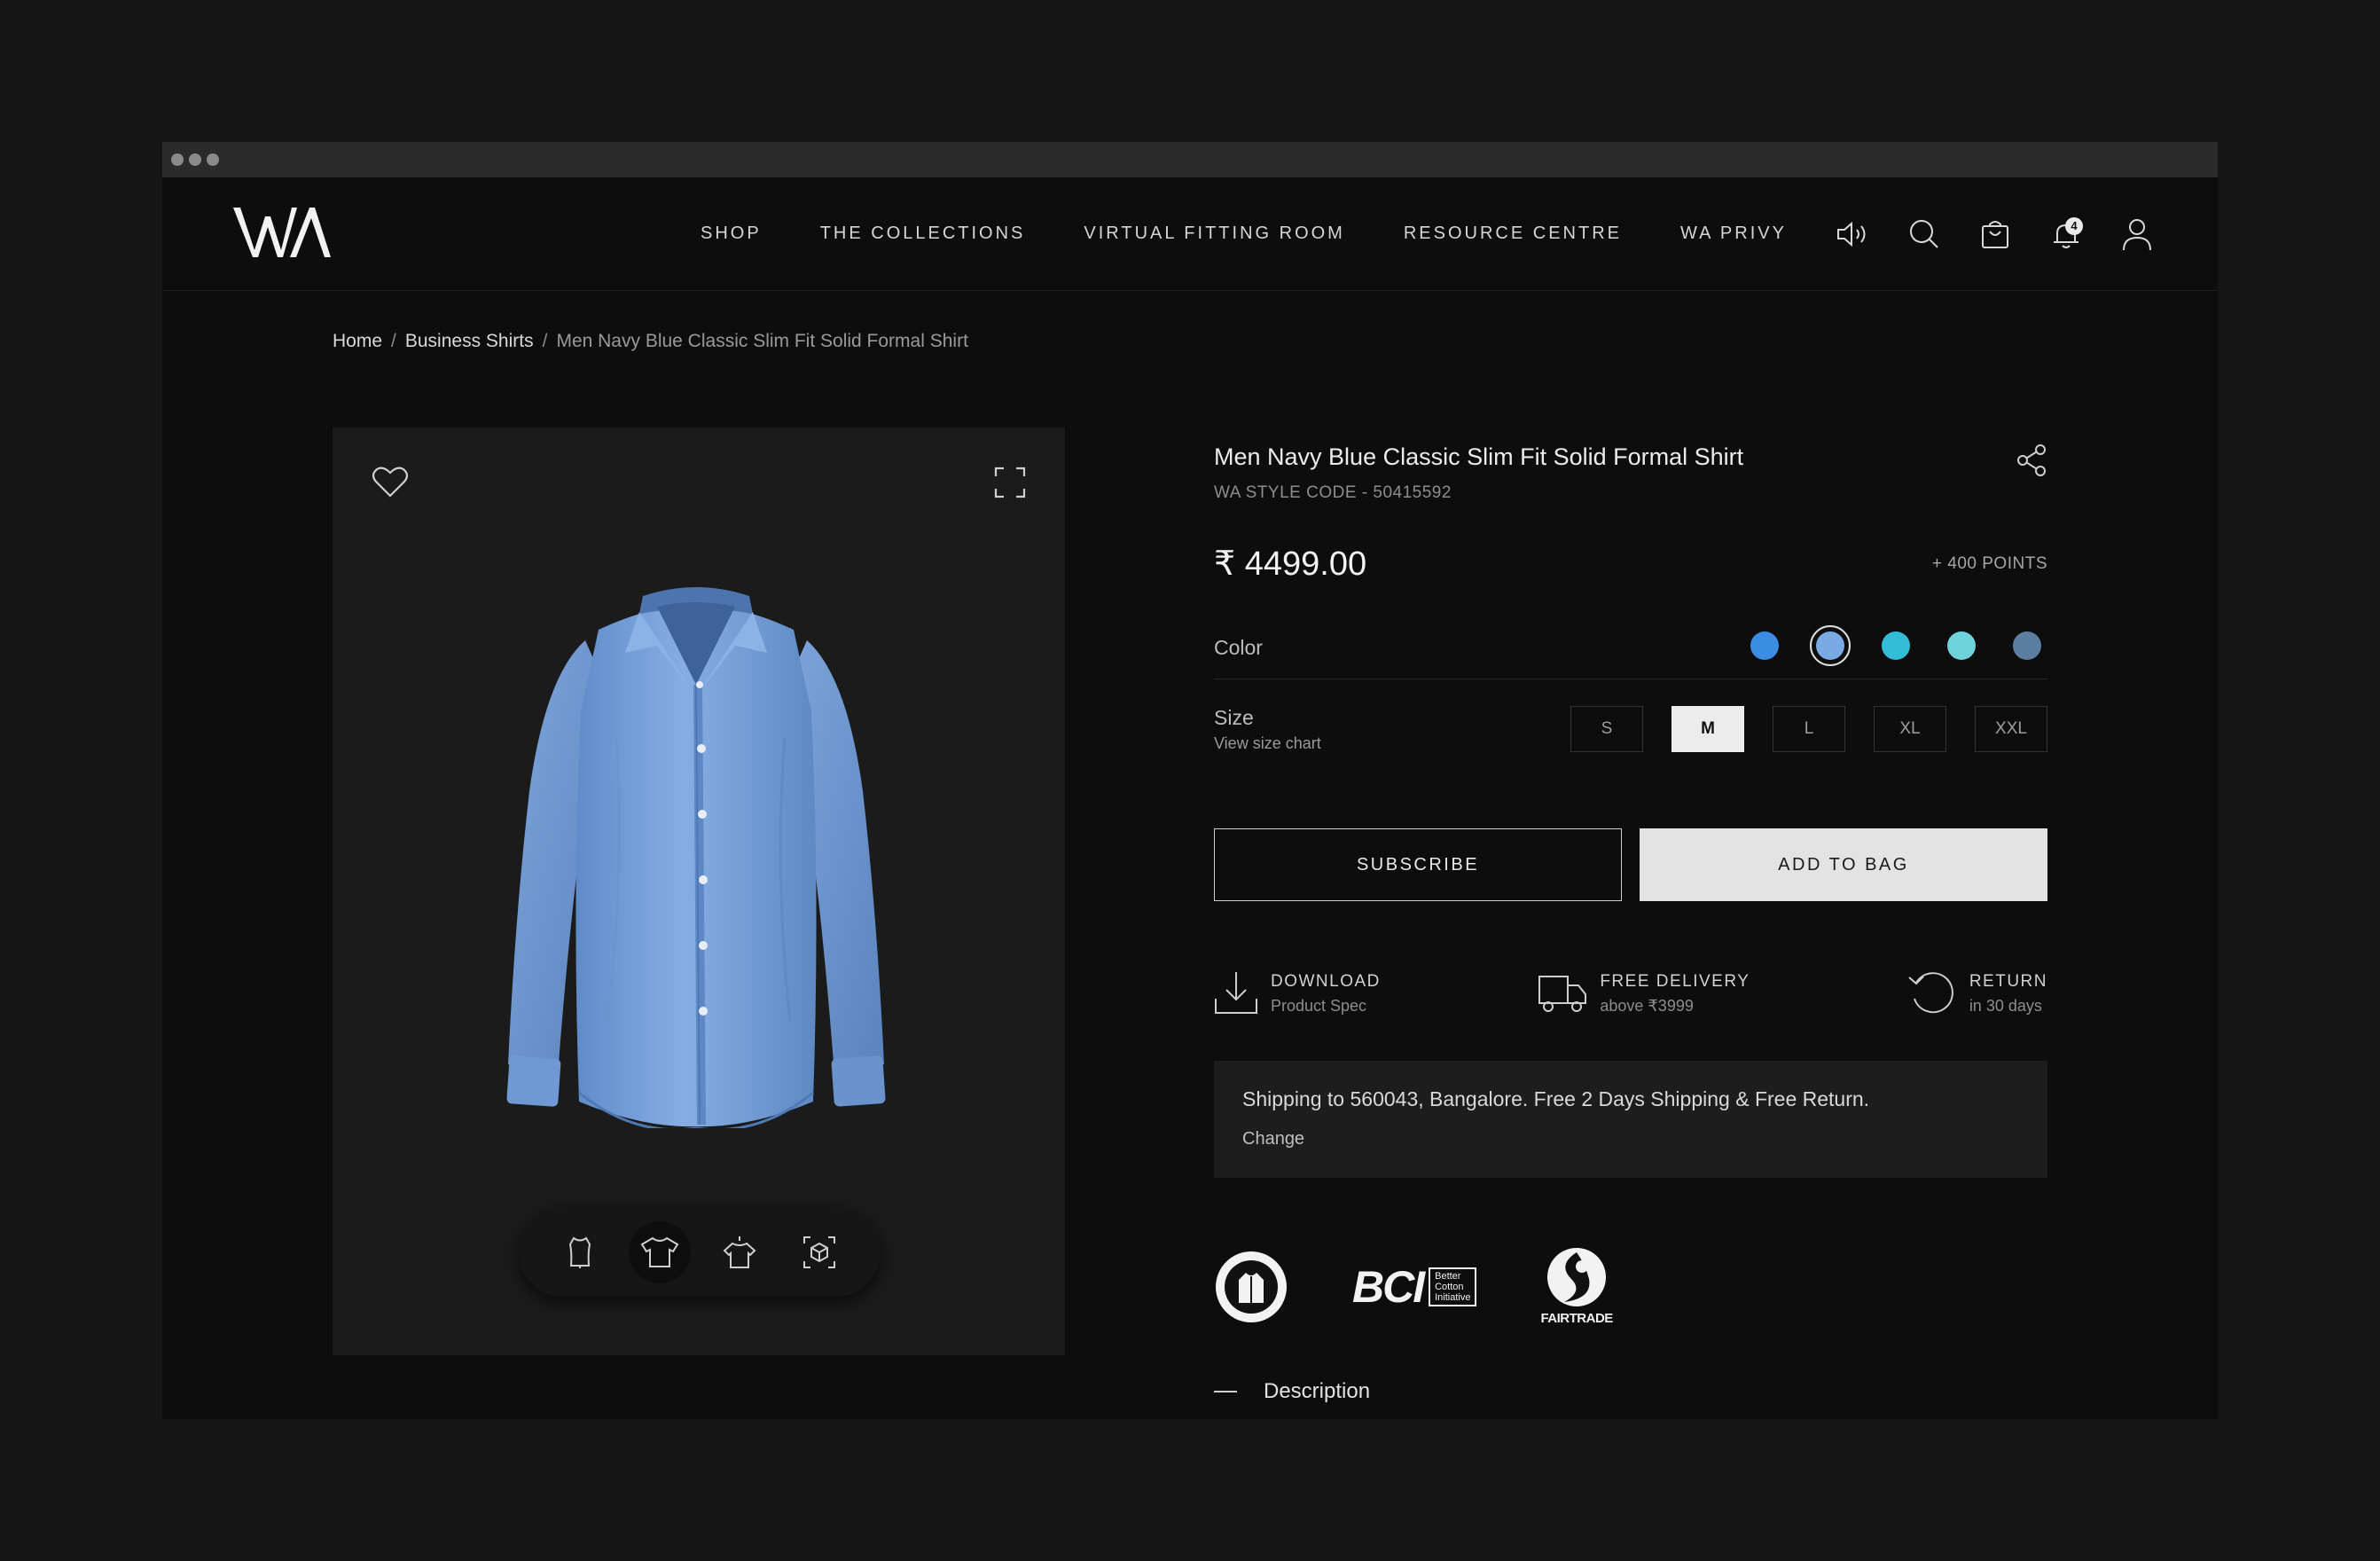 The width and height of the screenshot is (2380, 1561). What do you see at coordinates (1317, 1391) in the screenshot?
I see `description-label: Description` at bounding box center [1317, 1391].